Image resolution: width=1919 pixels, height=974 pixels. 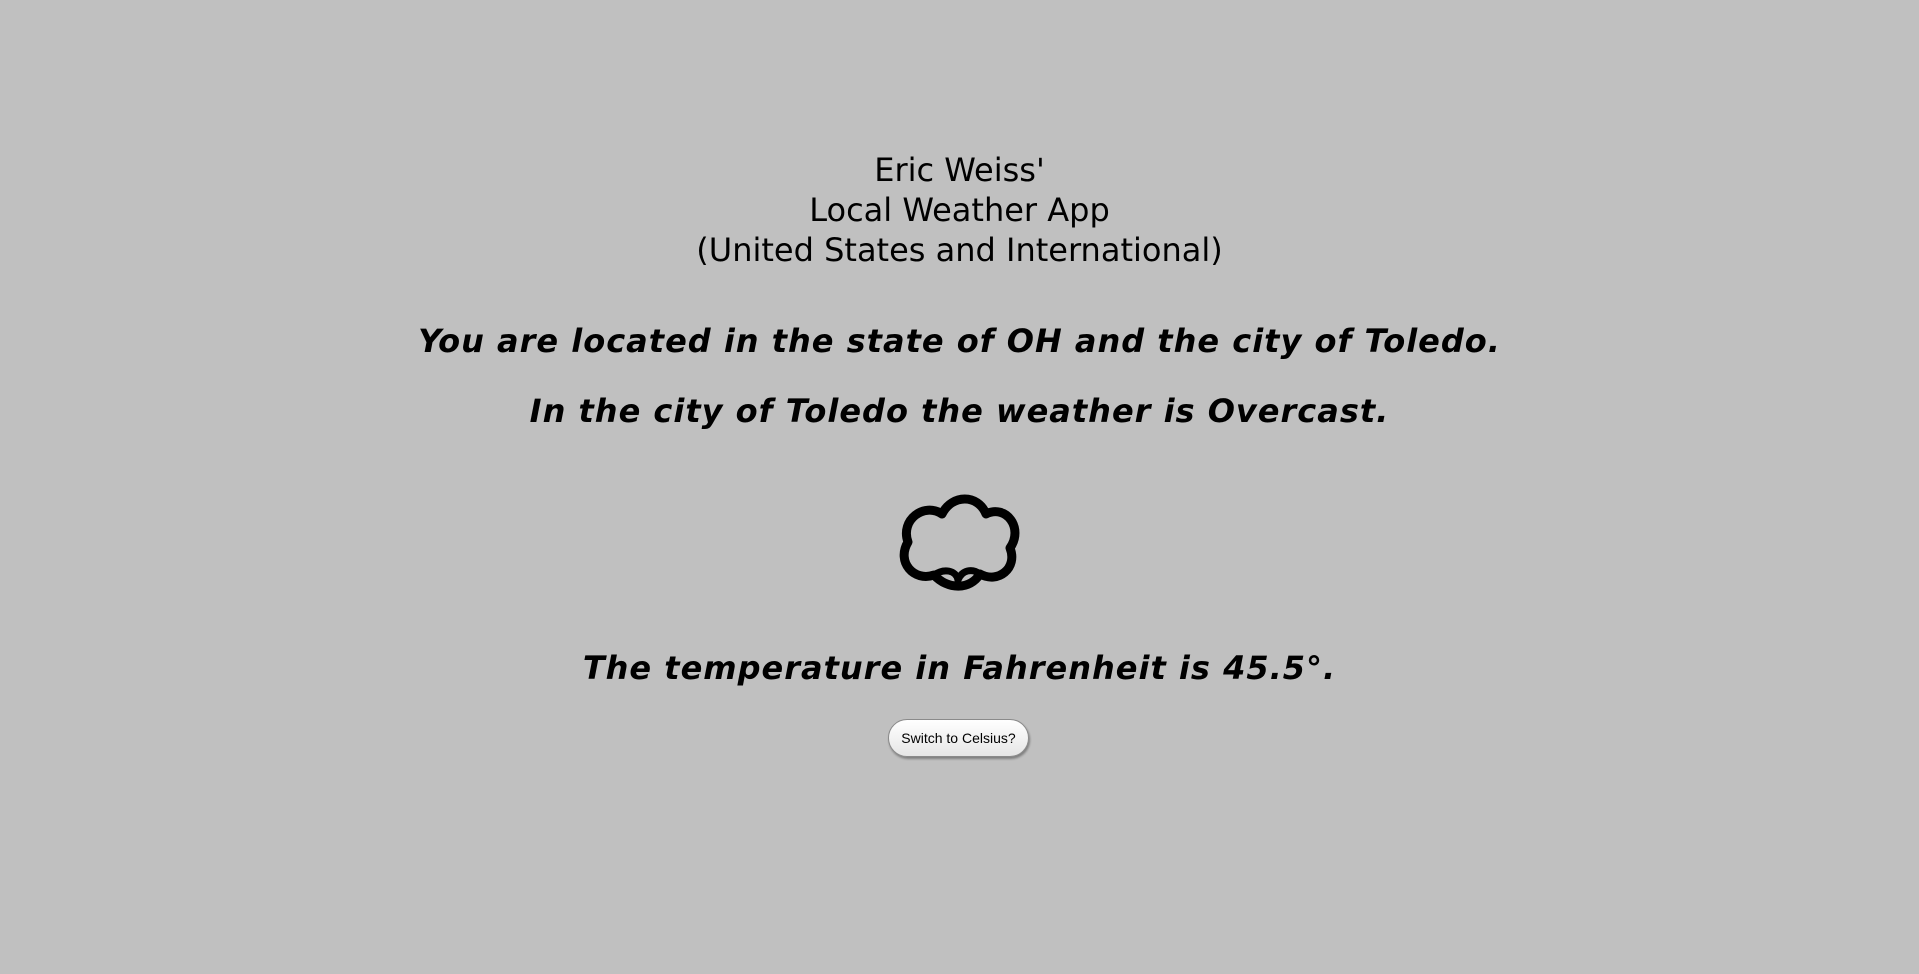 I want to click on title-scope: (United States and International), so click(x=959, y=250).